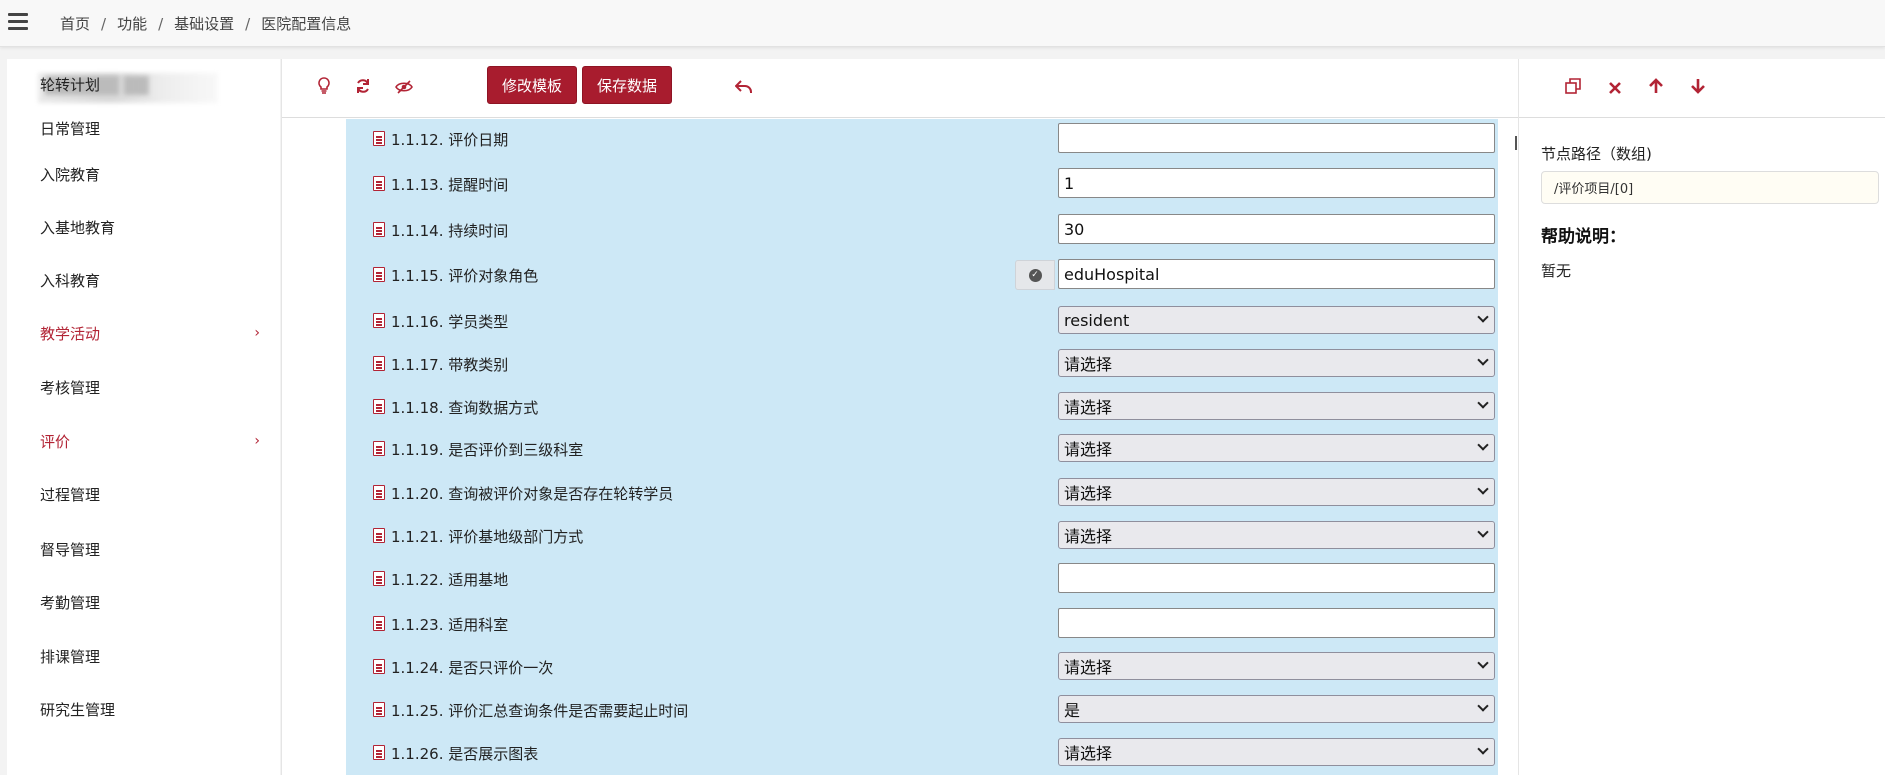 This screenshot has width=1885, height=775. What do you see at coordinates (70, 84) in the screenshot?
I see `sidebar-item-label: 轮转计划` at bounding box center [70, 84].